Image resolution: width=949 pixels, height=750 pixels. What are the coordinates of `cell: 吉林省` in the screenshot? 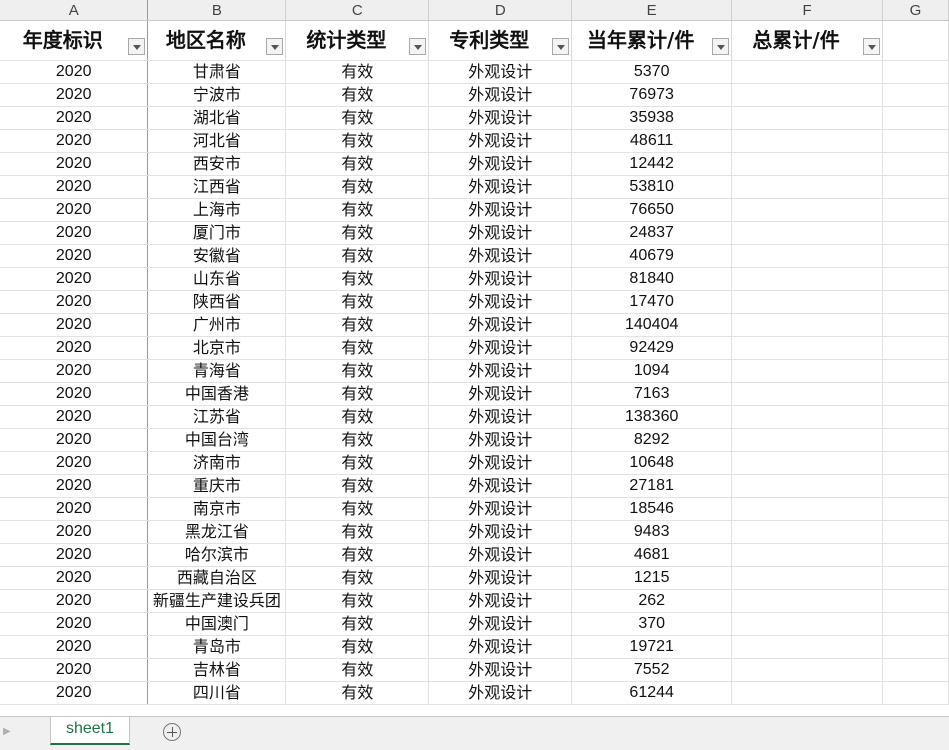 It's located at (217, 670).